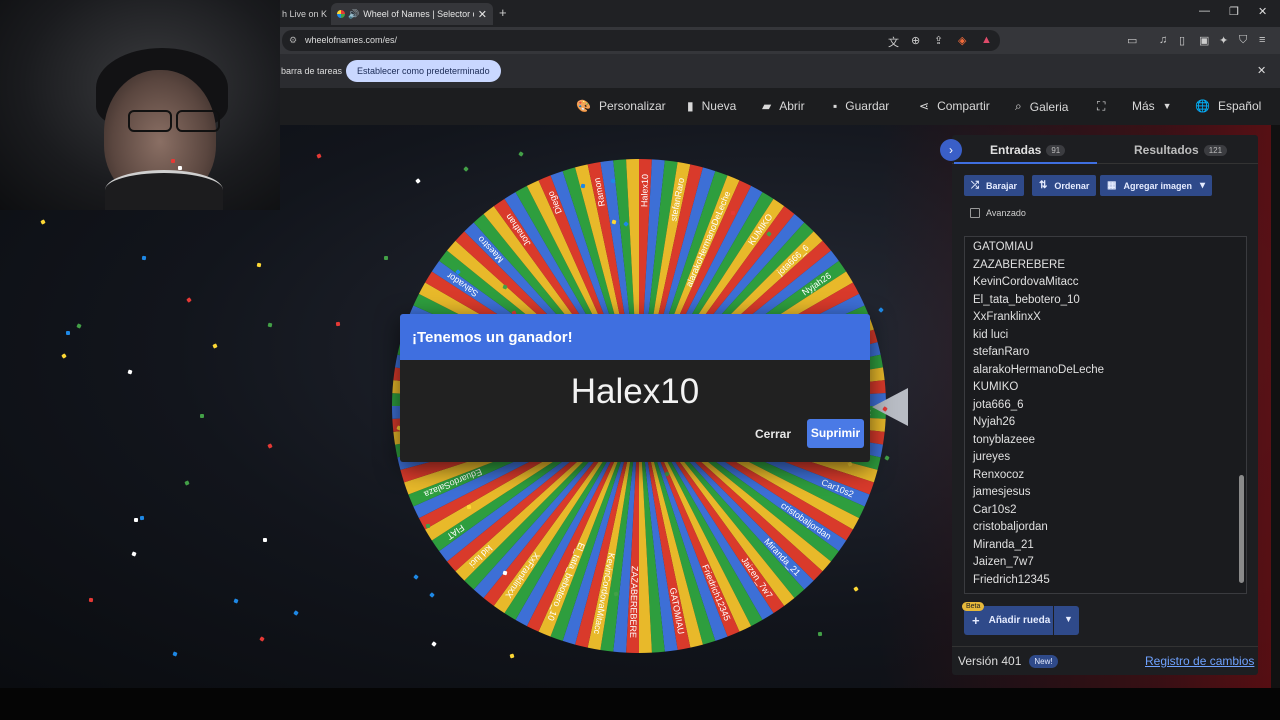 The image size is (1280, 720). What do you see at coordinates (1068, 619) in the screenshot?
I see `caret-down-icon: ▼` at bounding box center [1068, 619].